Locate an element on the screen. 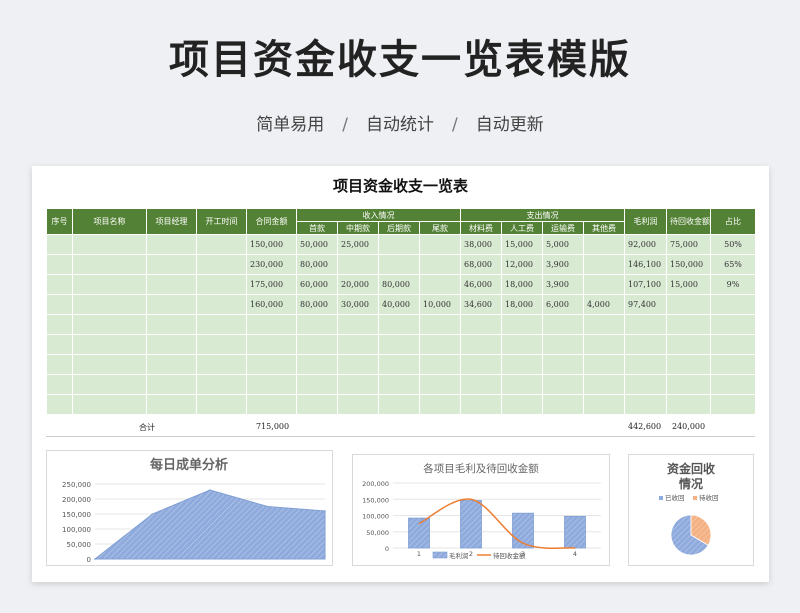 The width and height of the screenshot is (800, 613). cell-income: 20,000 is located at coordinates (358, 284).